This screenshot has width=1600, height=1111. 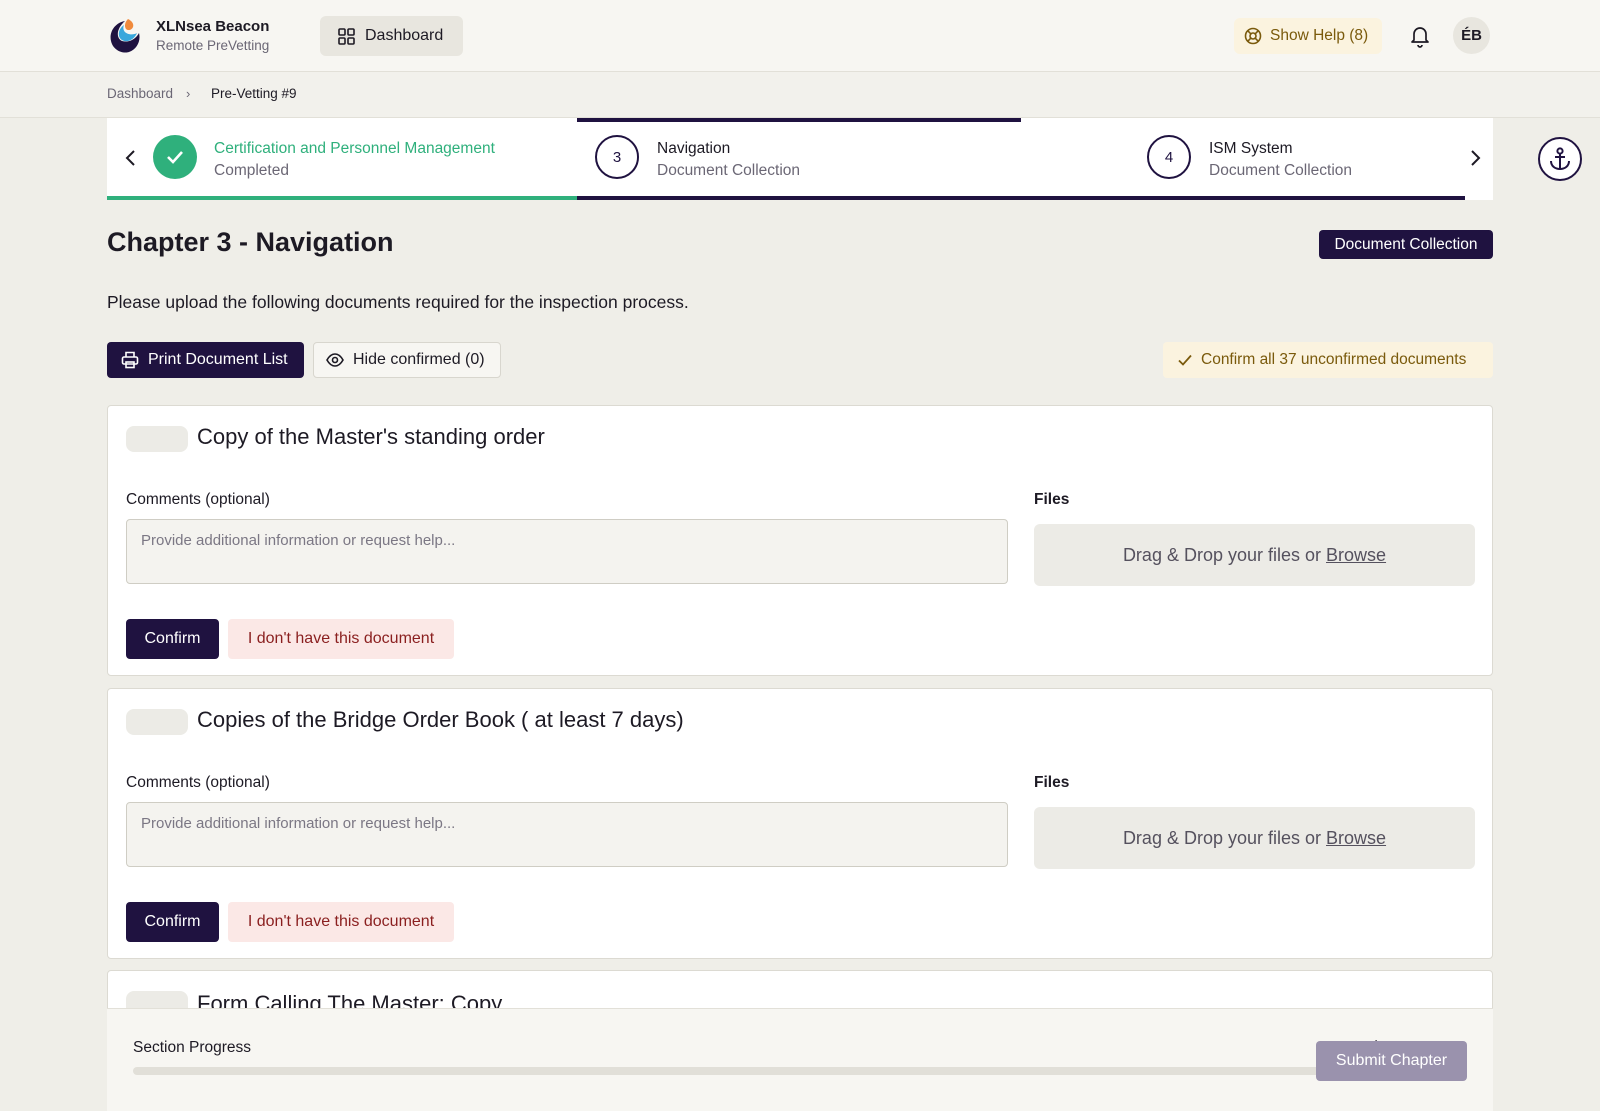 What do you see at coordinates (213, 45) in the screenshot?
I see `brand-subtitle: Remote PreVetting` at bounding box center [213, 45].